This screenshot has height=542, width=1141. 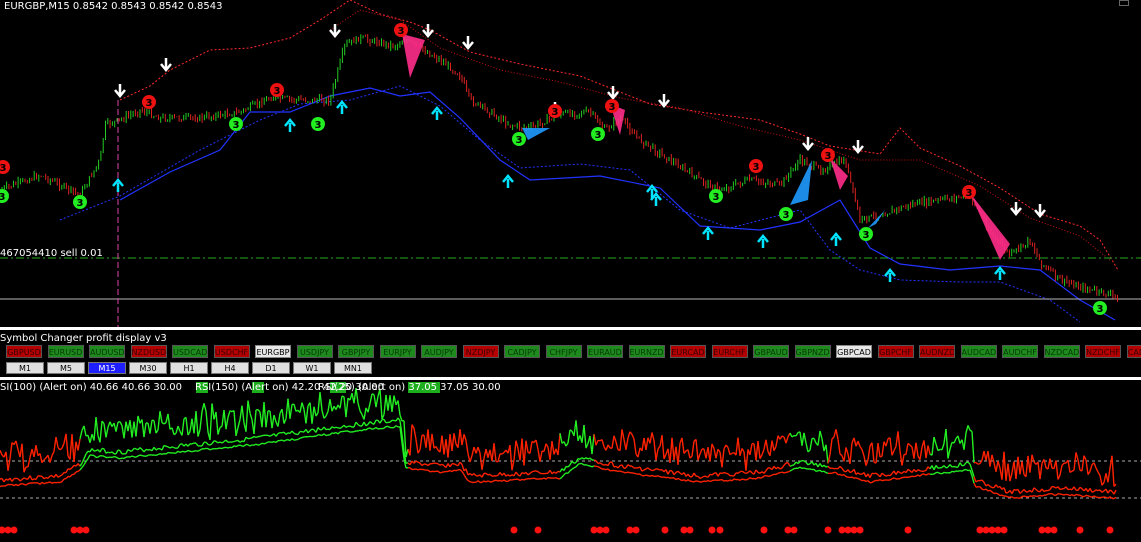 I want to click on pair-button-gbpchf: GBPCHF, so click(x=895, y=351).